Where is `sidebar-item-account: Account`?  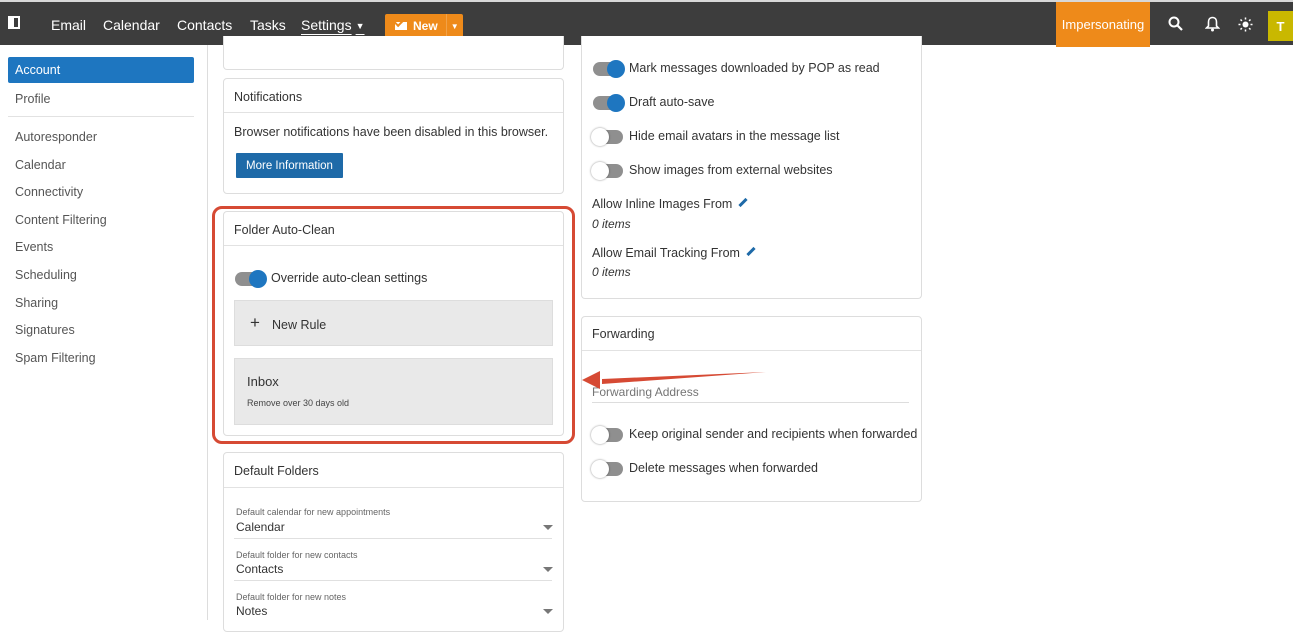 sidebar-item-account: Account is located at coordinates (101, 70).